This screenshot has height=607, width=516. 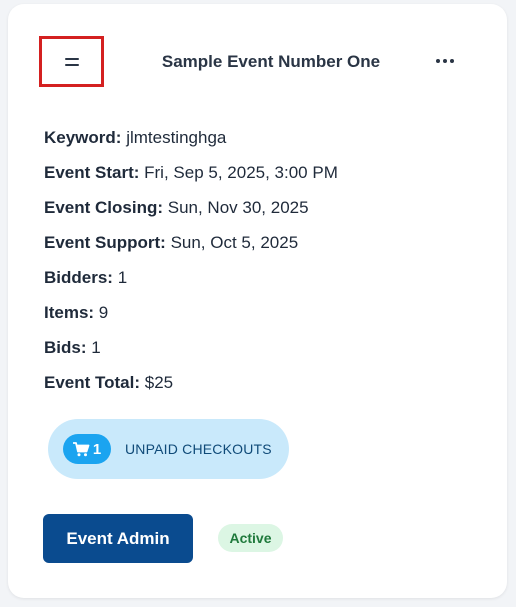 What do you see at coordinates (241, 172) in the screenshot?
I see `detail-value: Fri, Sep 5, 2025, 3:00 PM` at bounding box center [241, 172].